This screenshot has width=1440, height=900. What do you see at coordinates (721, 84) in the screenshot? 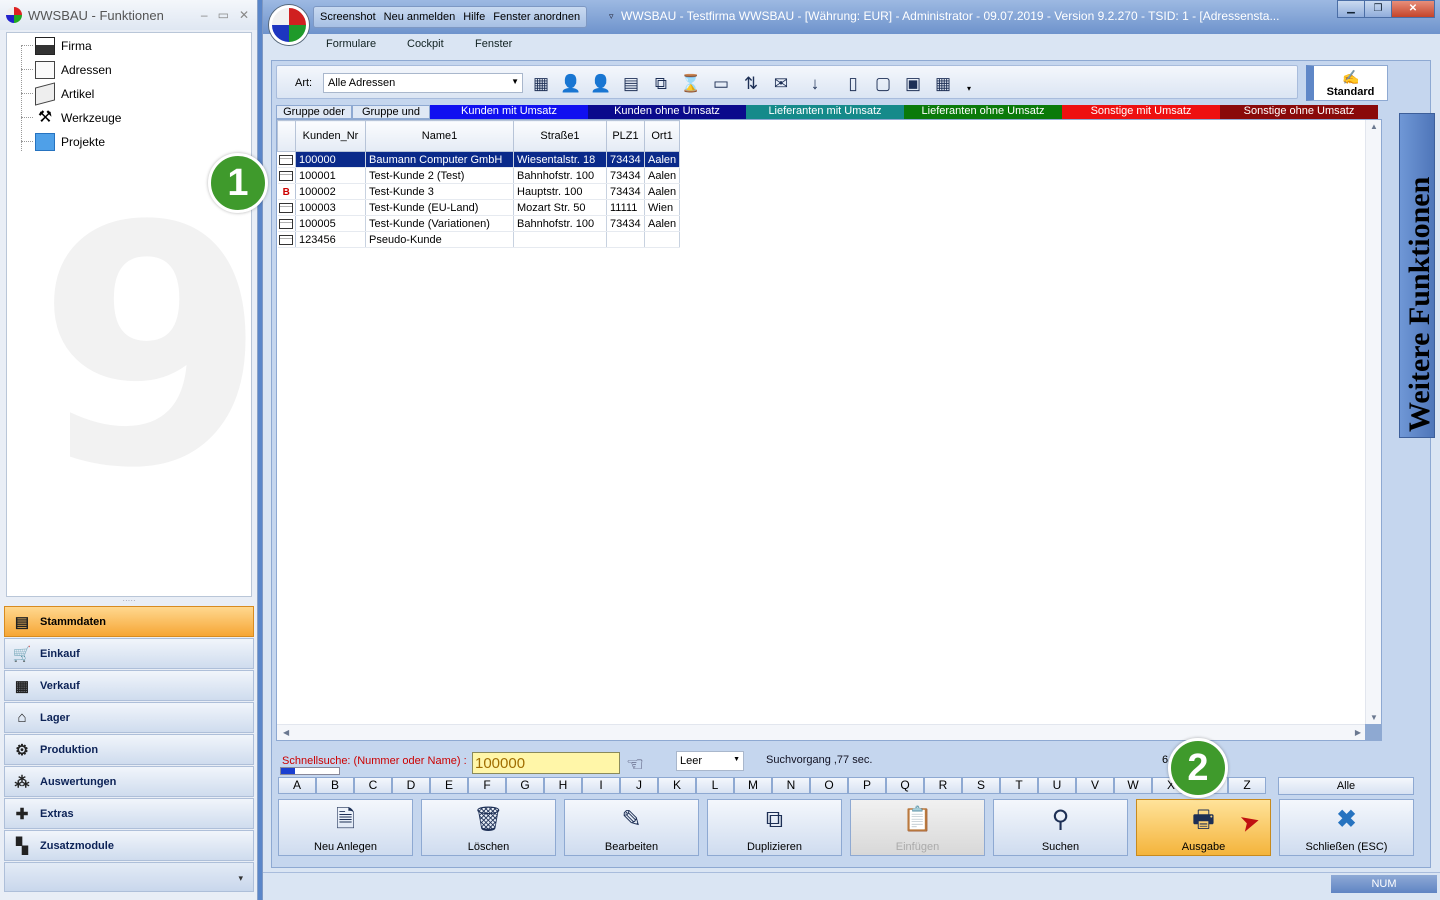
I see `card-icon: ▭` at bounding box center [721, 84].